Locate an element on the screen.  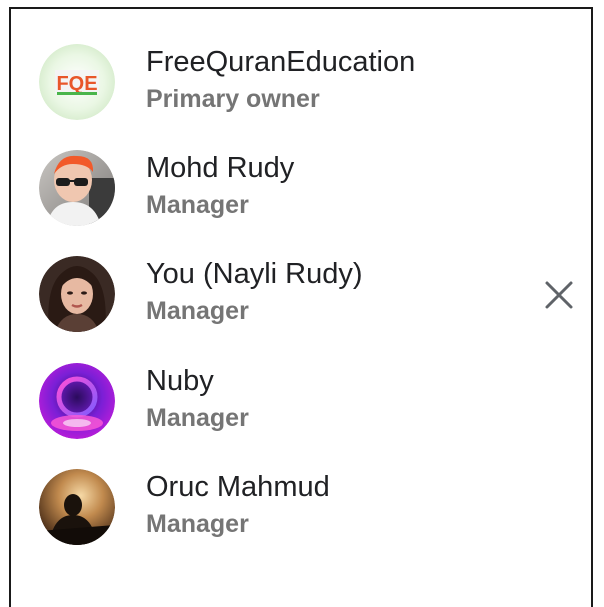
remove-member-button is located at coordinates (559, 295).